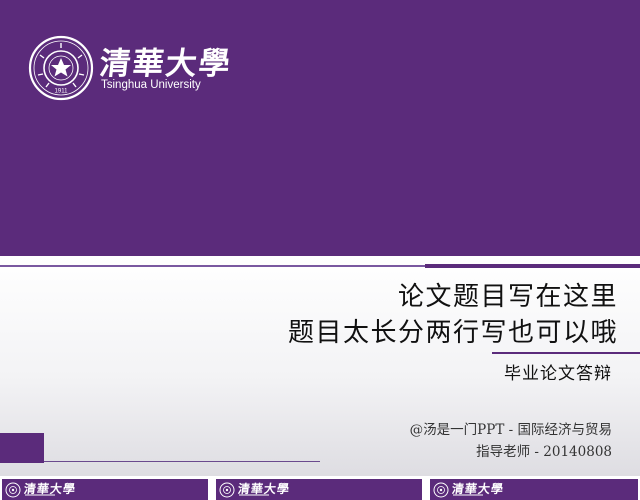 Image resolution: width=640 pixels, height=500 pixels. What do you see at coordinates (319, 489) in the screenshot?
I see `slide-thumbnail-2: 清華大學` at bounding box center [319, 489].